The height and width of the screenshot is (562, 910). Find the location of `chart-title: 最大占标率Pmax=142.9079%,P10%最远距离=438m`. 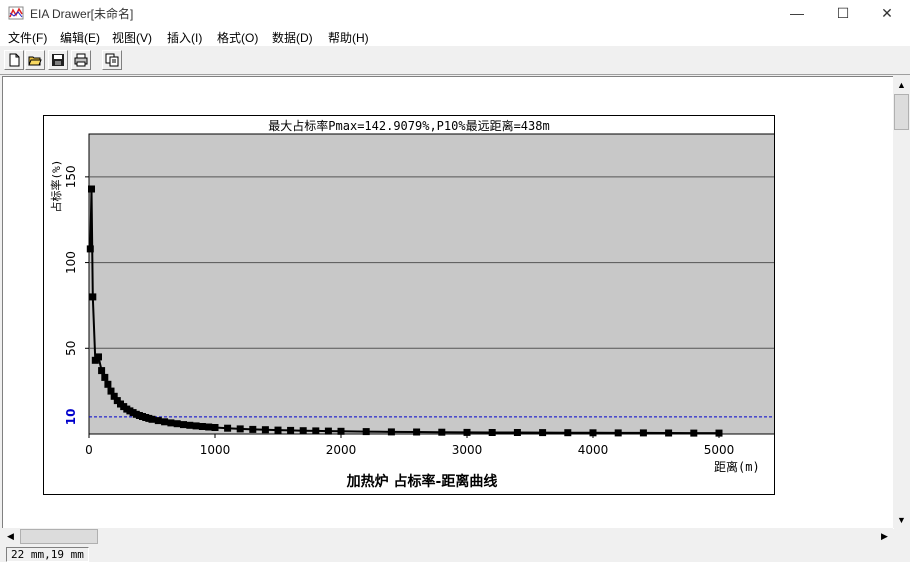

chart-title: 最大占标率Pmax=142.9079%,P10%最远距离=438m is located at coordinates (408, 125).